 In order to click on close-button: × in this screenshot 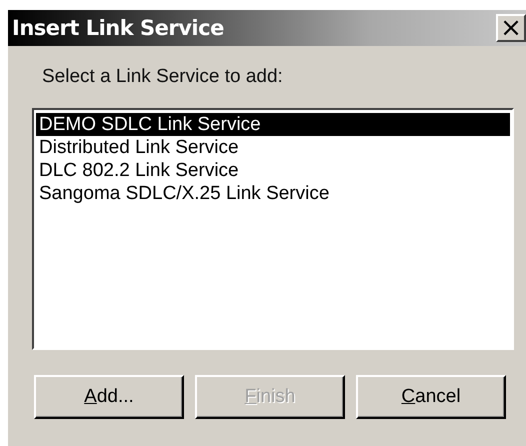, I will do `click(511, 28)`.